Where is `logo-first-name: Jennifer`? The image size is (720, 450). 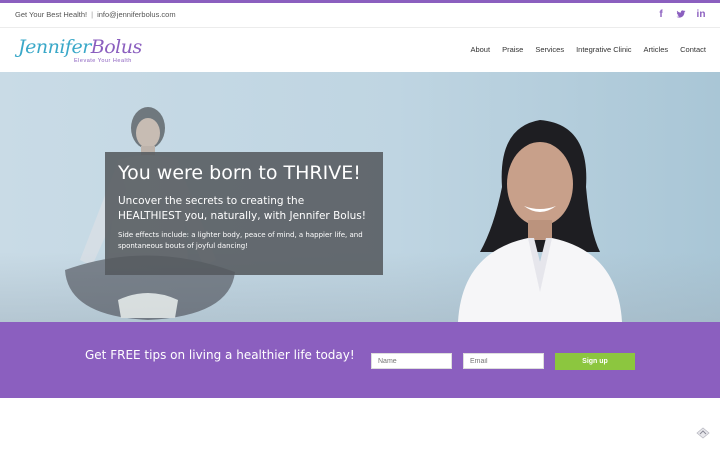
logo-first-name: Jennifer is located at coordinates (54, 47).